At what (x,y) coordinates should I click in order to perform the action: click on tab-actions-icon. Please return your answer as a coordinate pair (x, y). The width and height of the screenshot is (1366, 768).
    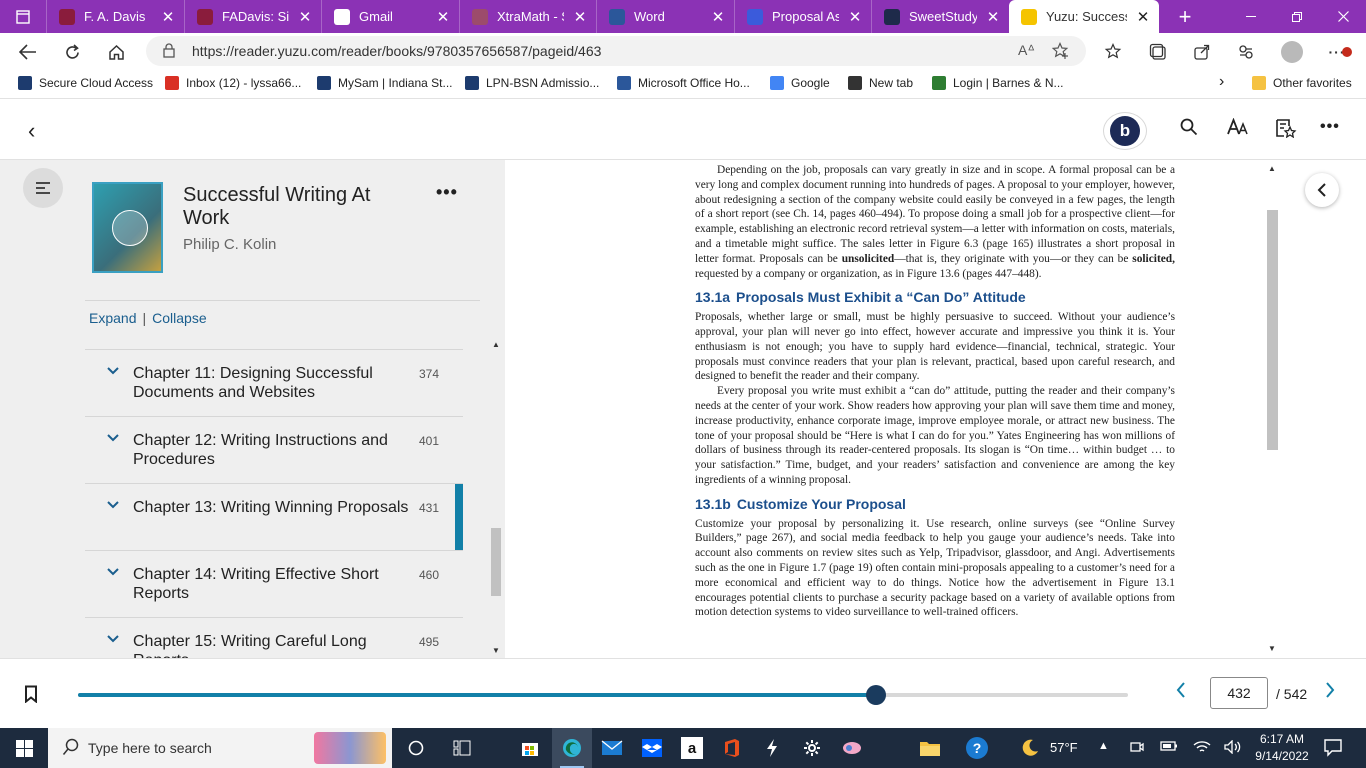
    Looking at the image, I should click on (23, 16).